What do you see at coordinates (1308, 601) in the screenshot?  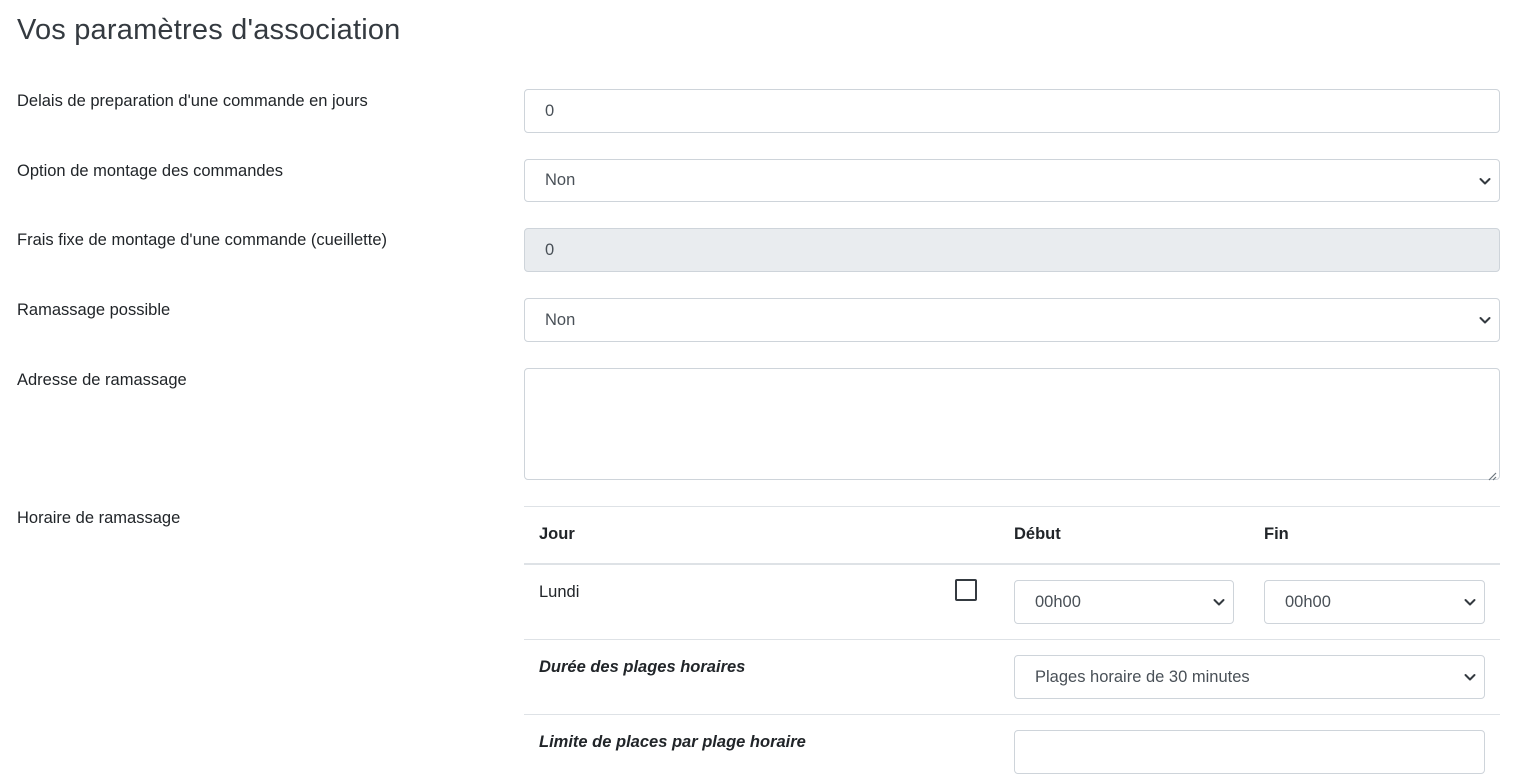 I see `end-time-value: 00h00` at bounding box center [1308, 601].